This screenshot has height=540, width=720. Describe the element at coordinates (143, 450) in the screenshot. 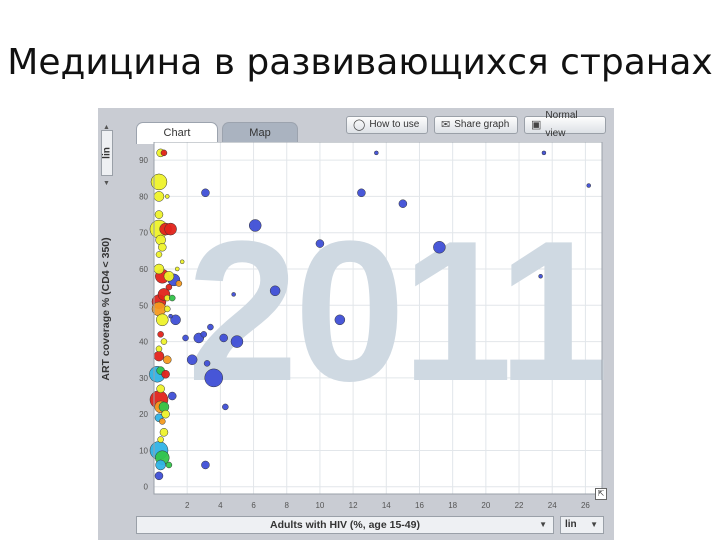

I see `y-tick-label: 10` at that location.